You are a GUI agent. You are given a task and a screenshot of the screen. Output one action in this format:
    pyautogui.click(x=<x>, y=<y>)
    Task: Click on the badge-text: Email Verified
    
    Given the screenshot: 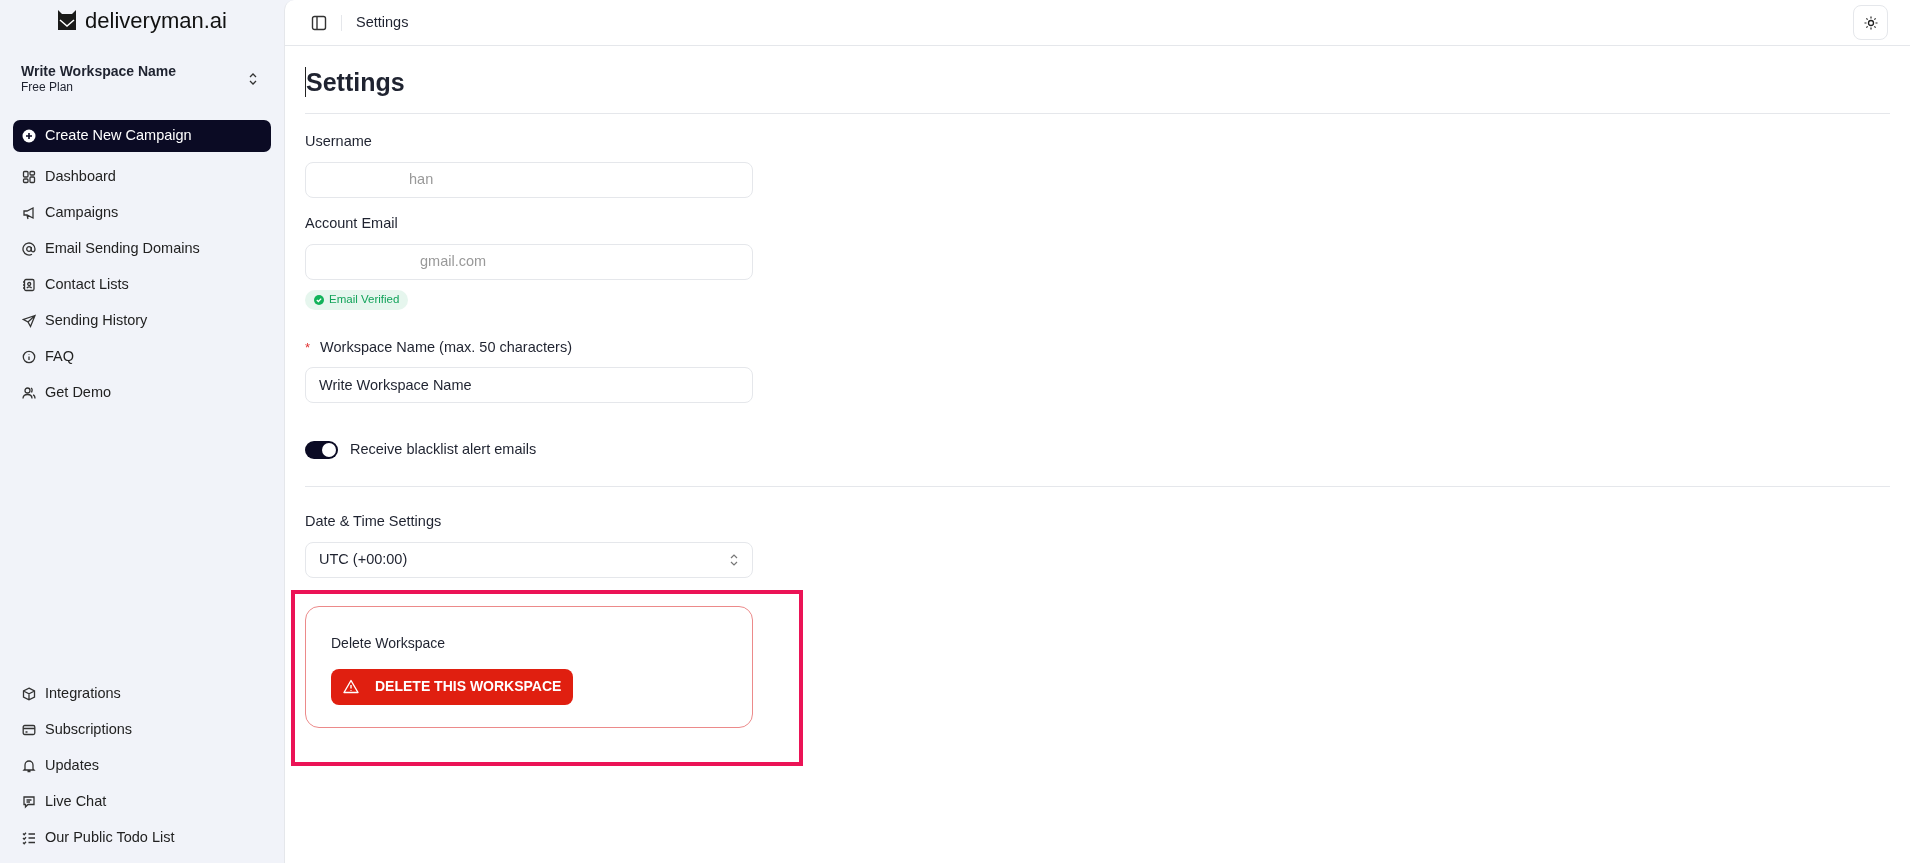 What is the action you would take?
    pyautogui.click(x=364, y=299)
    